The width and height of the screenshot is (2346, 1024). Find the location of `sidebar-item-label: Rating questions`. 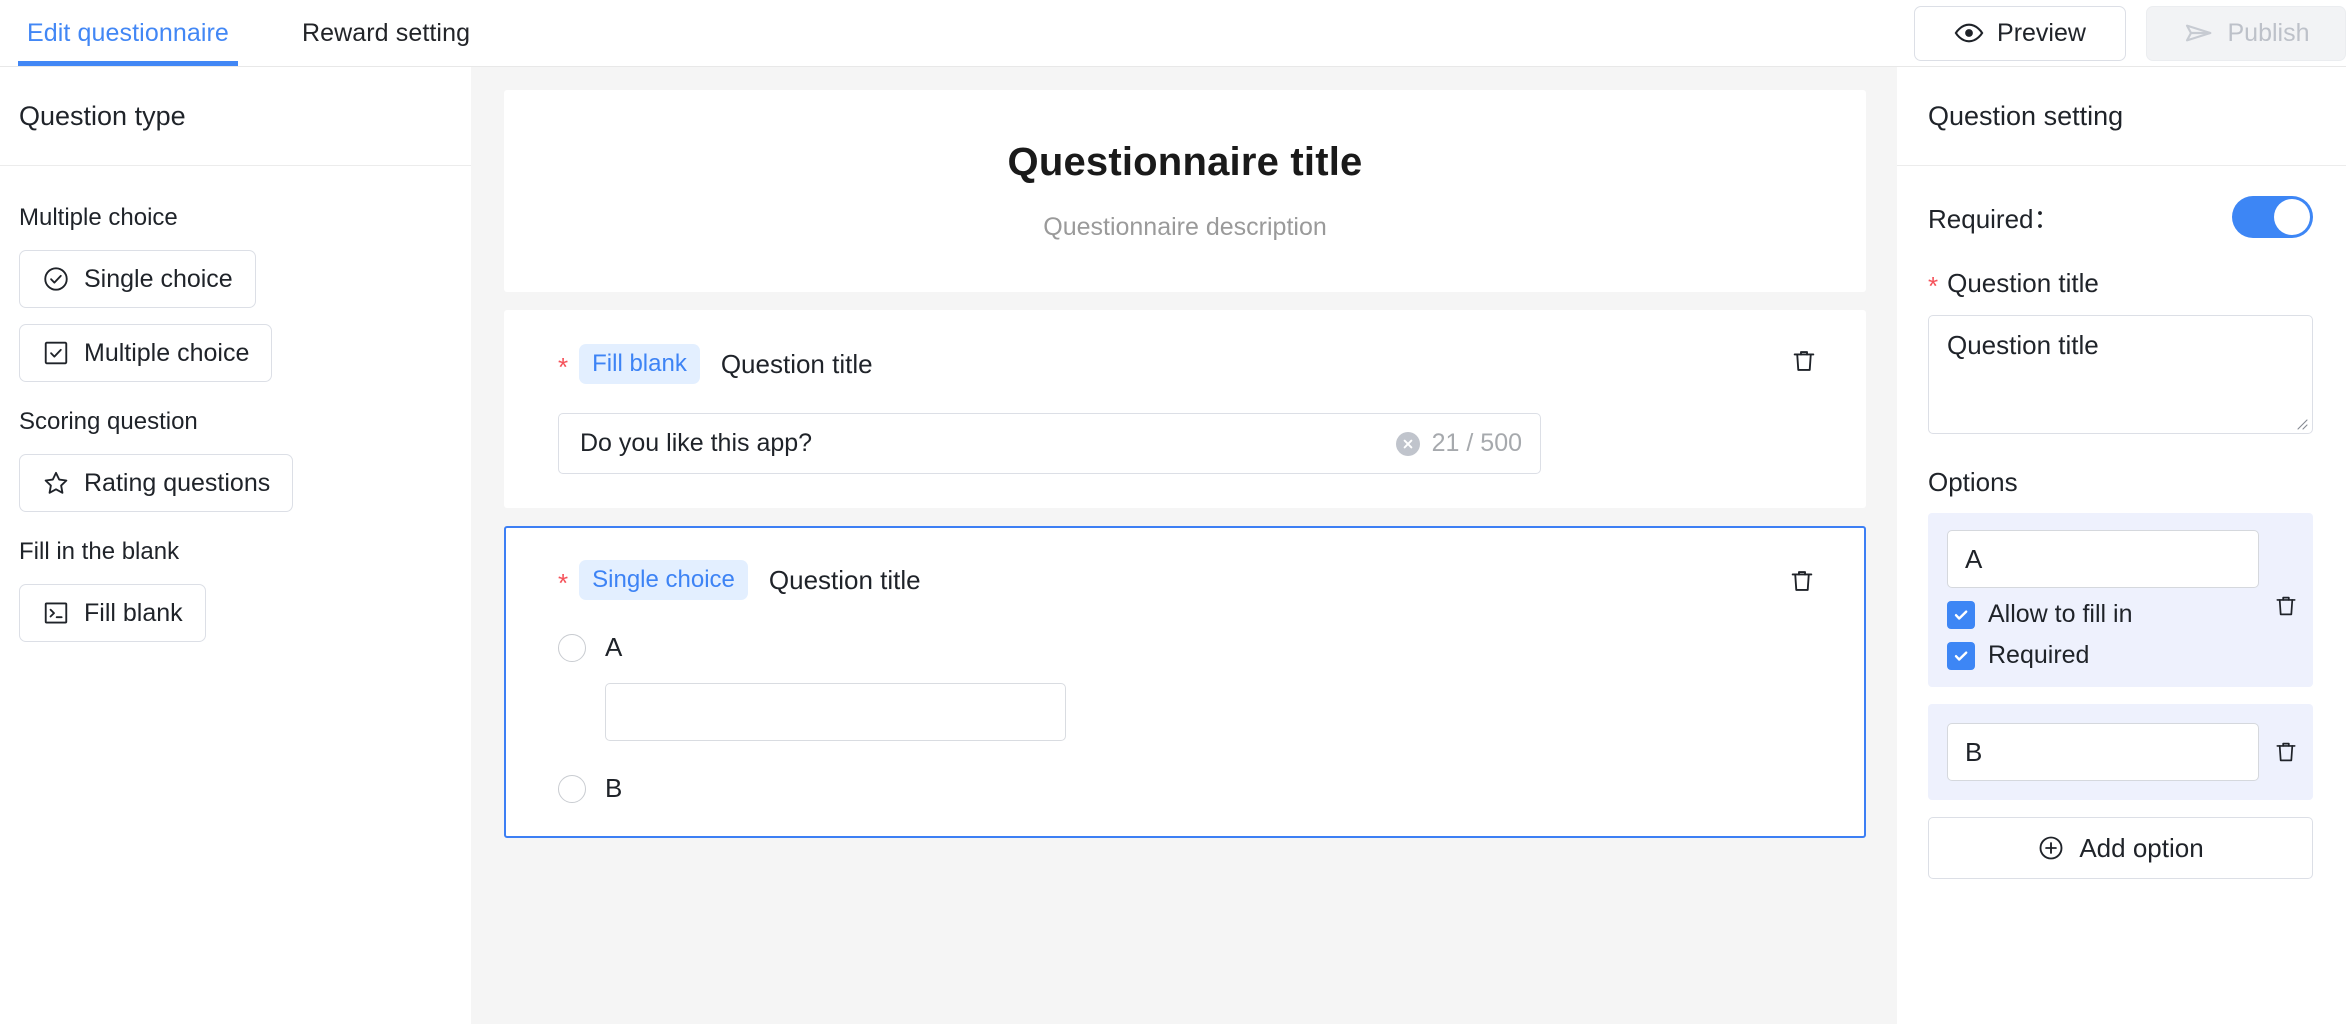

sidebar-item-label: Rating questions is located at coordinates (177, 482).